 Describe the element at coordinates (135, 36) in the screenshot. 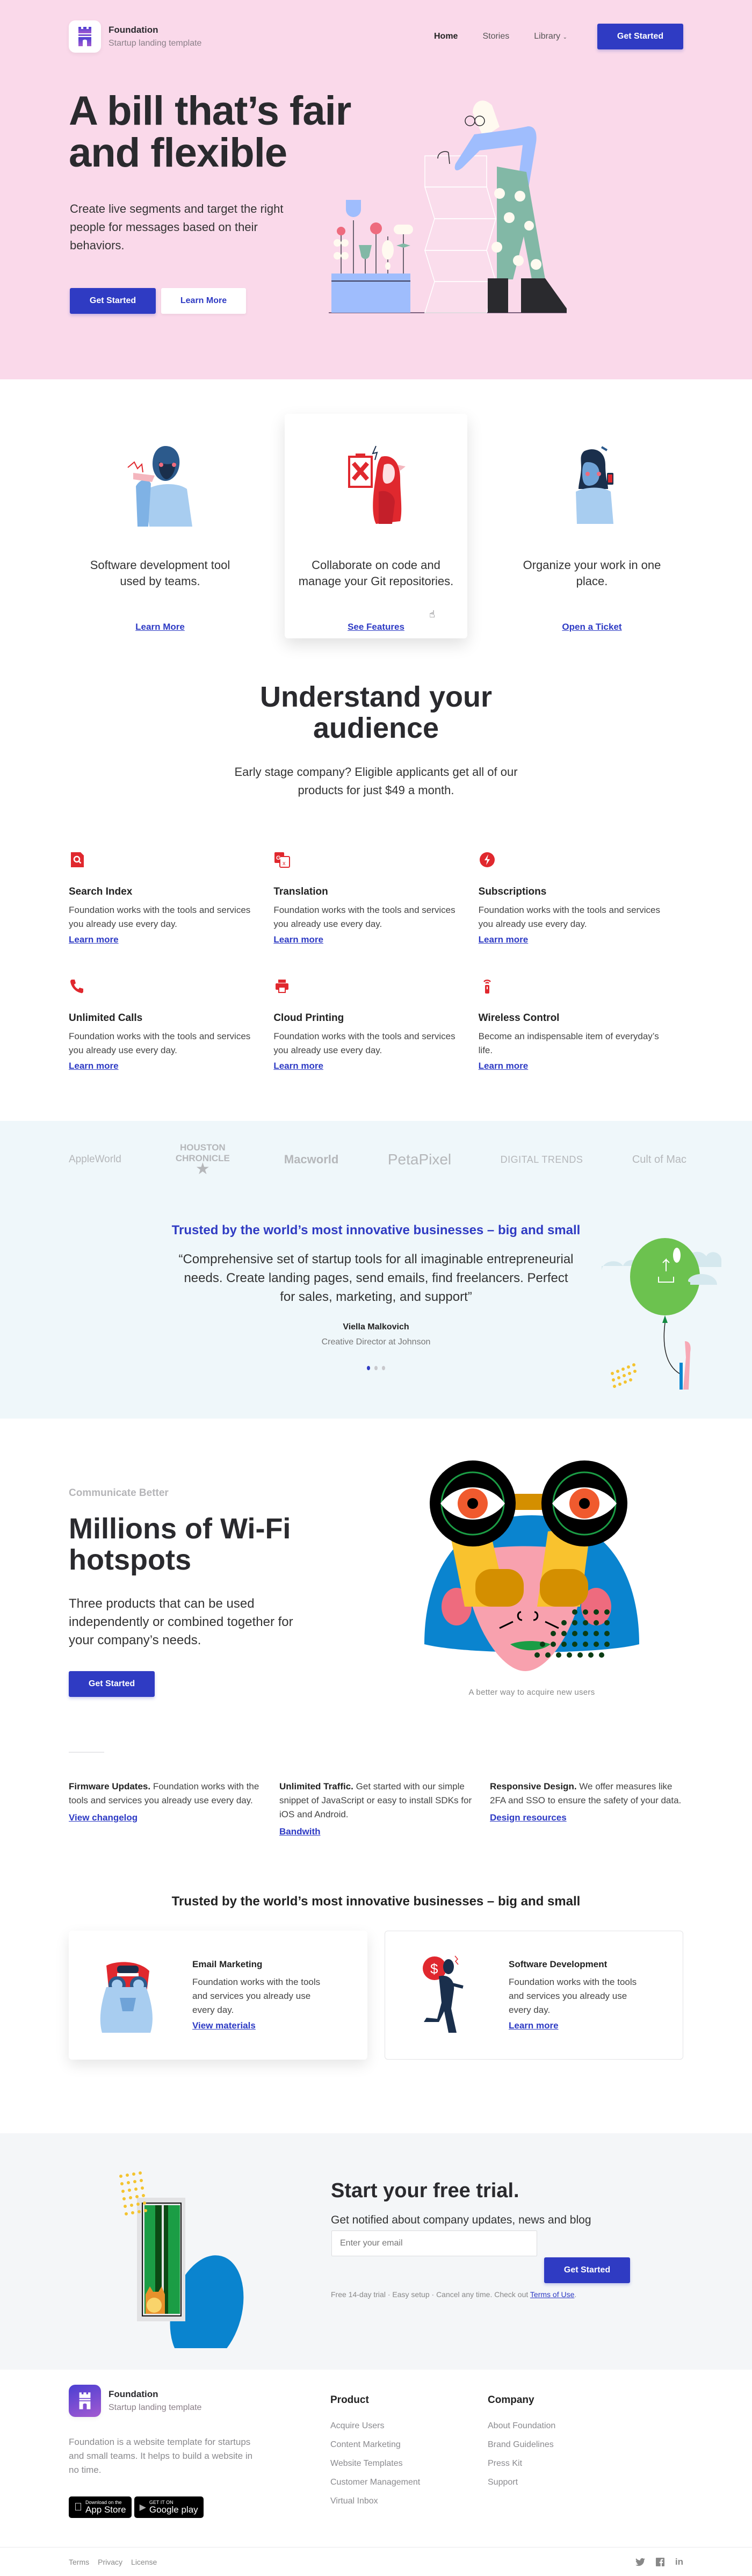

I see `brand: Foundation Startup landing template` at that location.